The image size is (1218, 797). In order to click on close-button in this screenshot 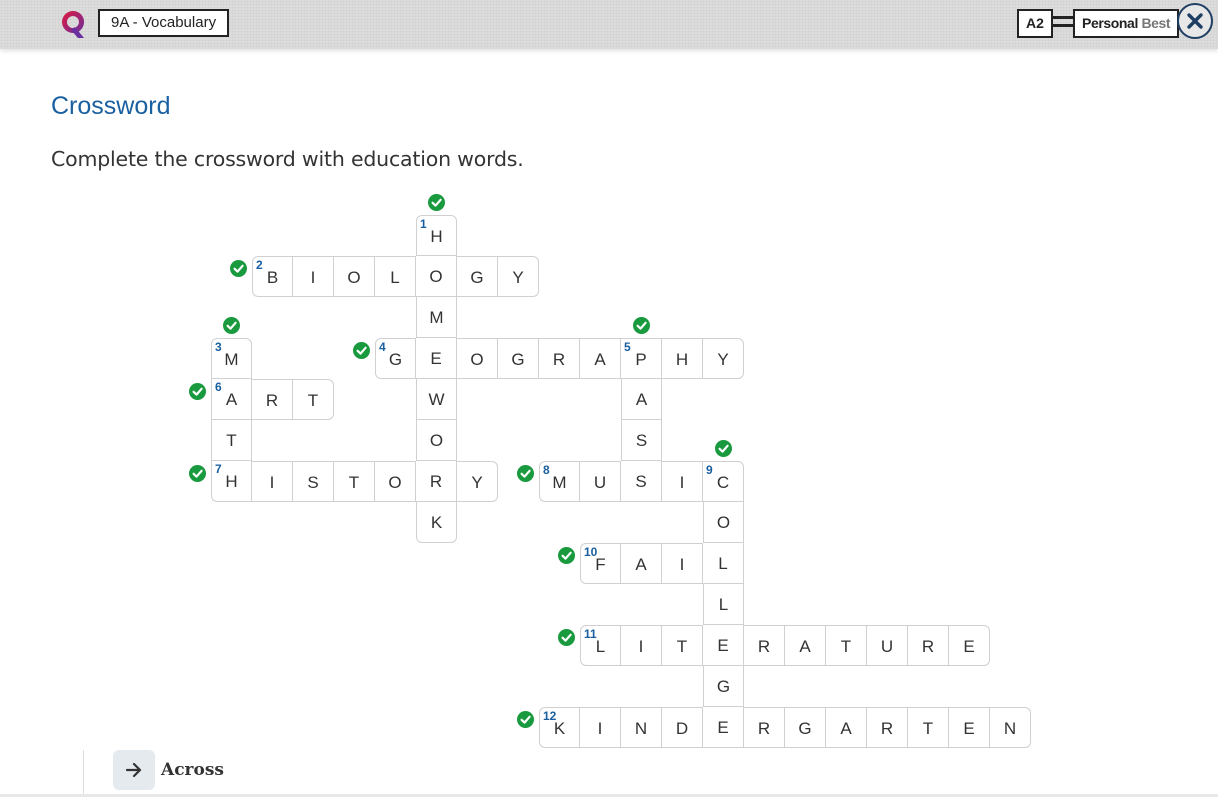, I will do `click(1195, 21)`.